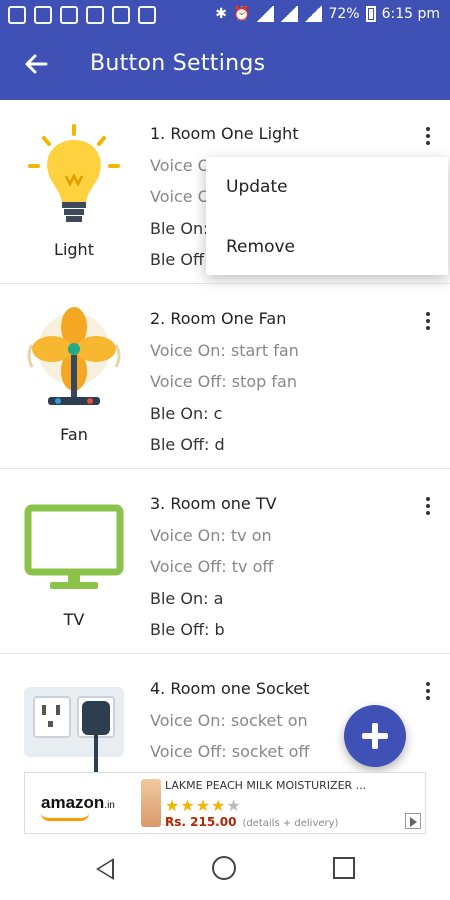 Image resolution: width=450 pixels, height=900 pixels. I want to click on button-title: 1. Room One Light, so click(224, 133).